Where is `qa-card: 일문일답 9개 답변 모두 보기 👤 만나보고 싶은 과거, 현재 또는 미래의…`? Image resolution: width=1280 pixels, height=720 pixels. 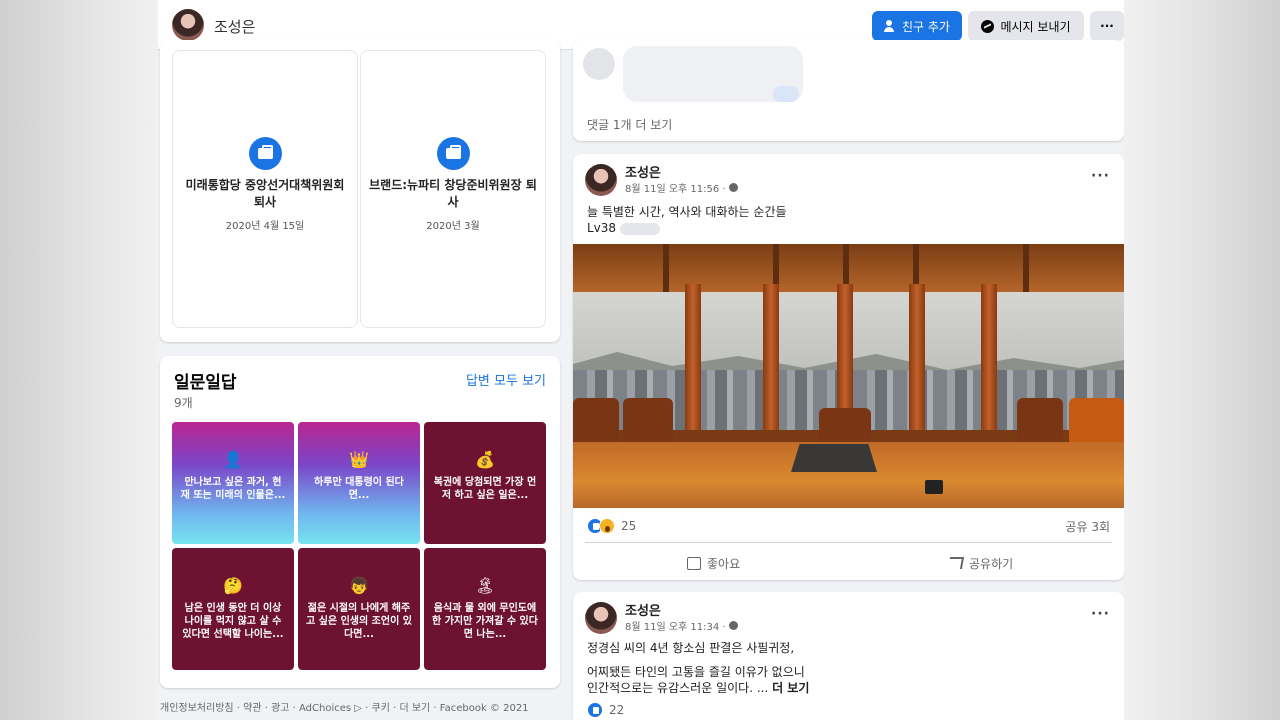
qa-card: 일문일답 9개 답변 모두 보기 👤 만나보고 싶은 과거, 현재 또는 미래의… is located at coordinates (360, 522).